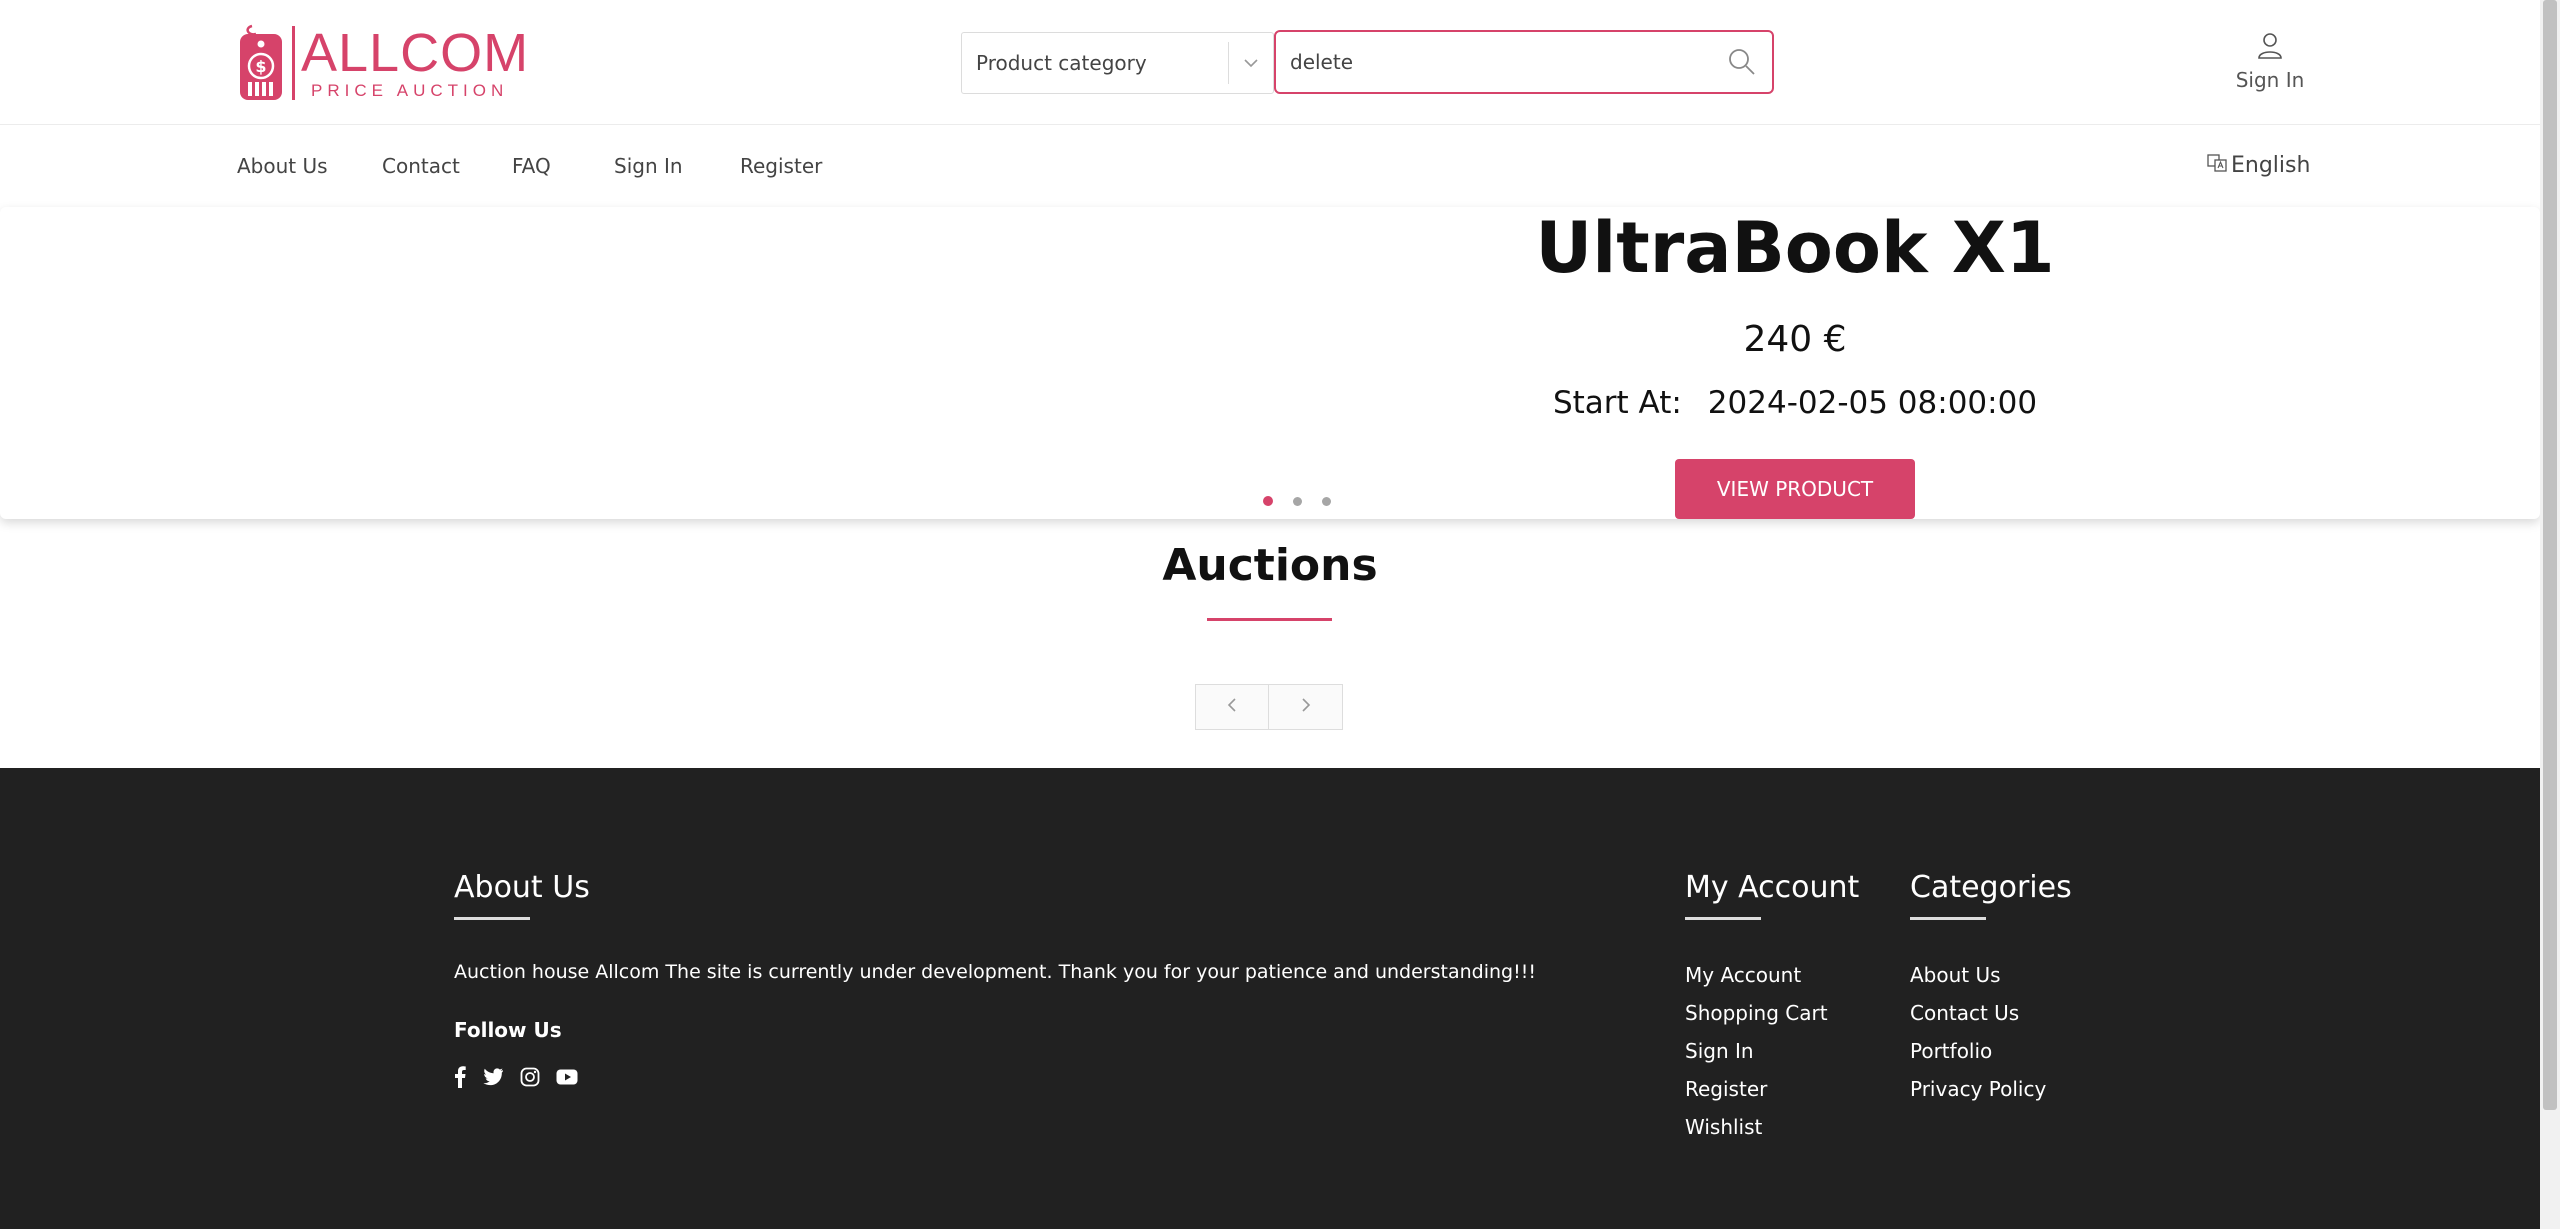 This screenshot has height=1229, width=2560. I want to click on slide-start-at: Start At: 2024-02-05 08:00:00, so click(1795, 403).